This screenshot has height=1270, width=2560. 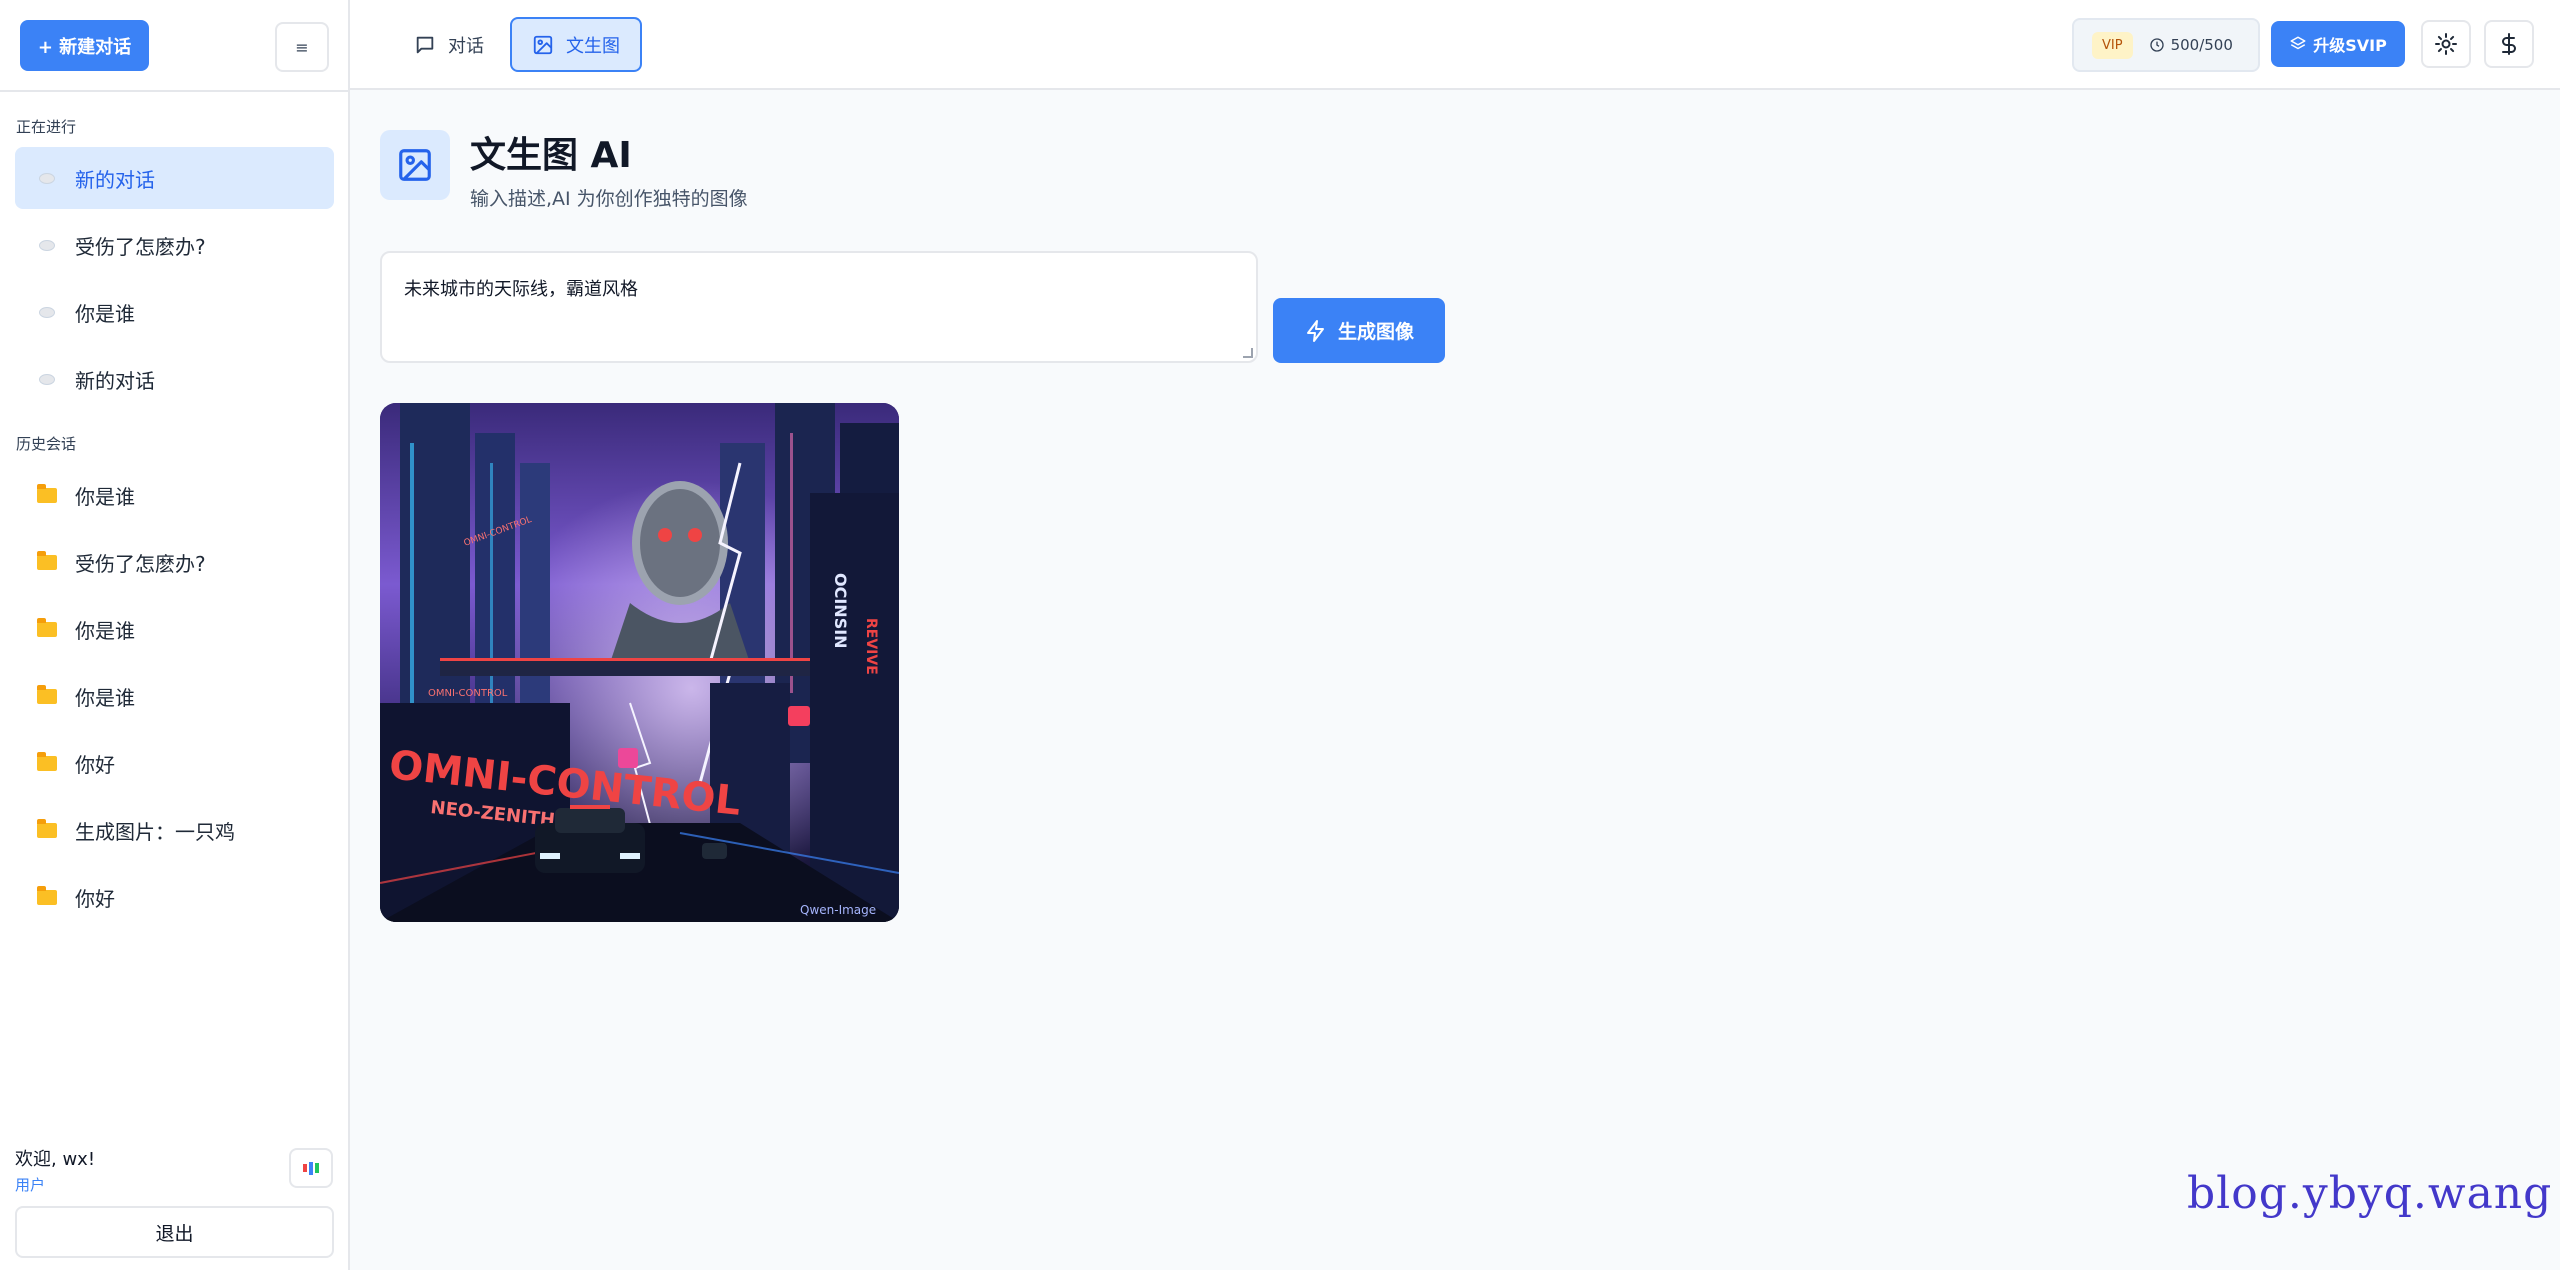 I want to click on tab-chat: 对话, so click(x=449, y=44).